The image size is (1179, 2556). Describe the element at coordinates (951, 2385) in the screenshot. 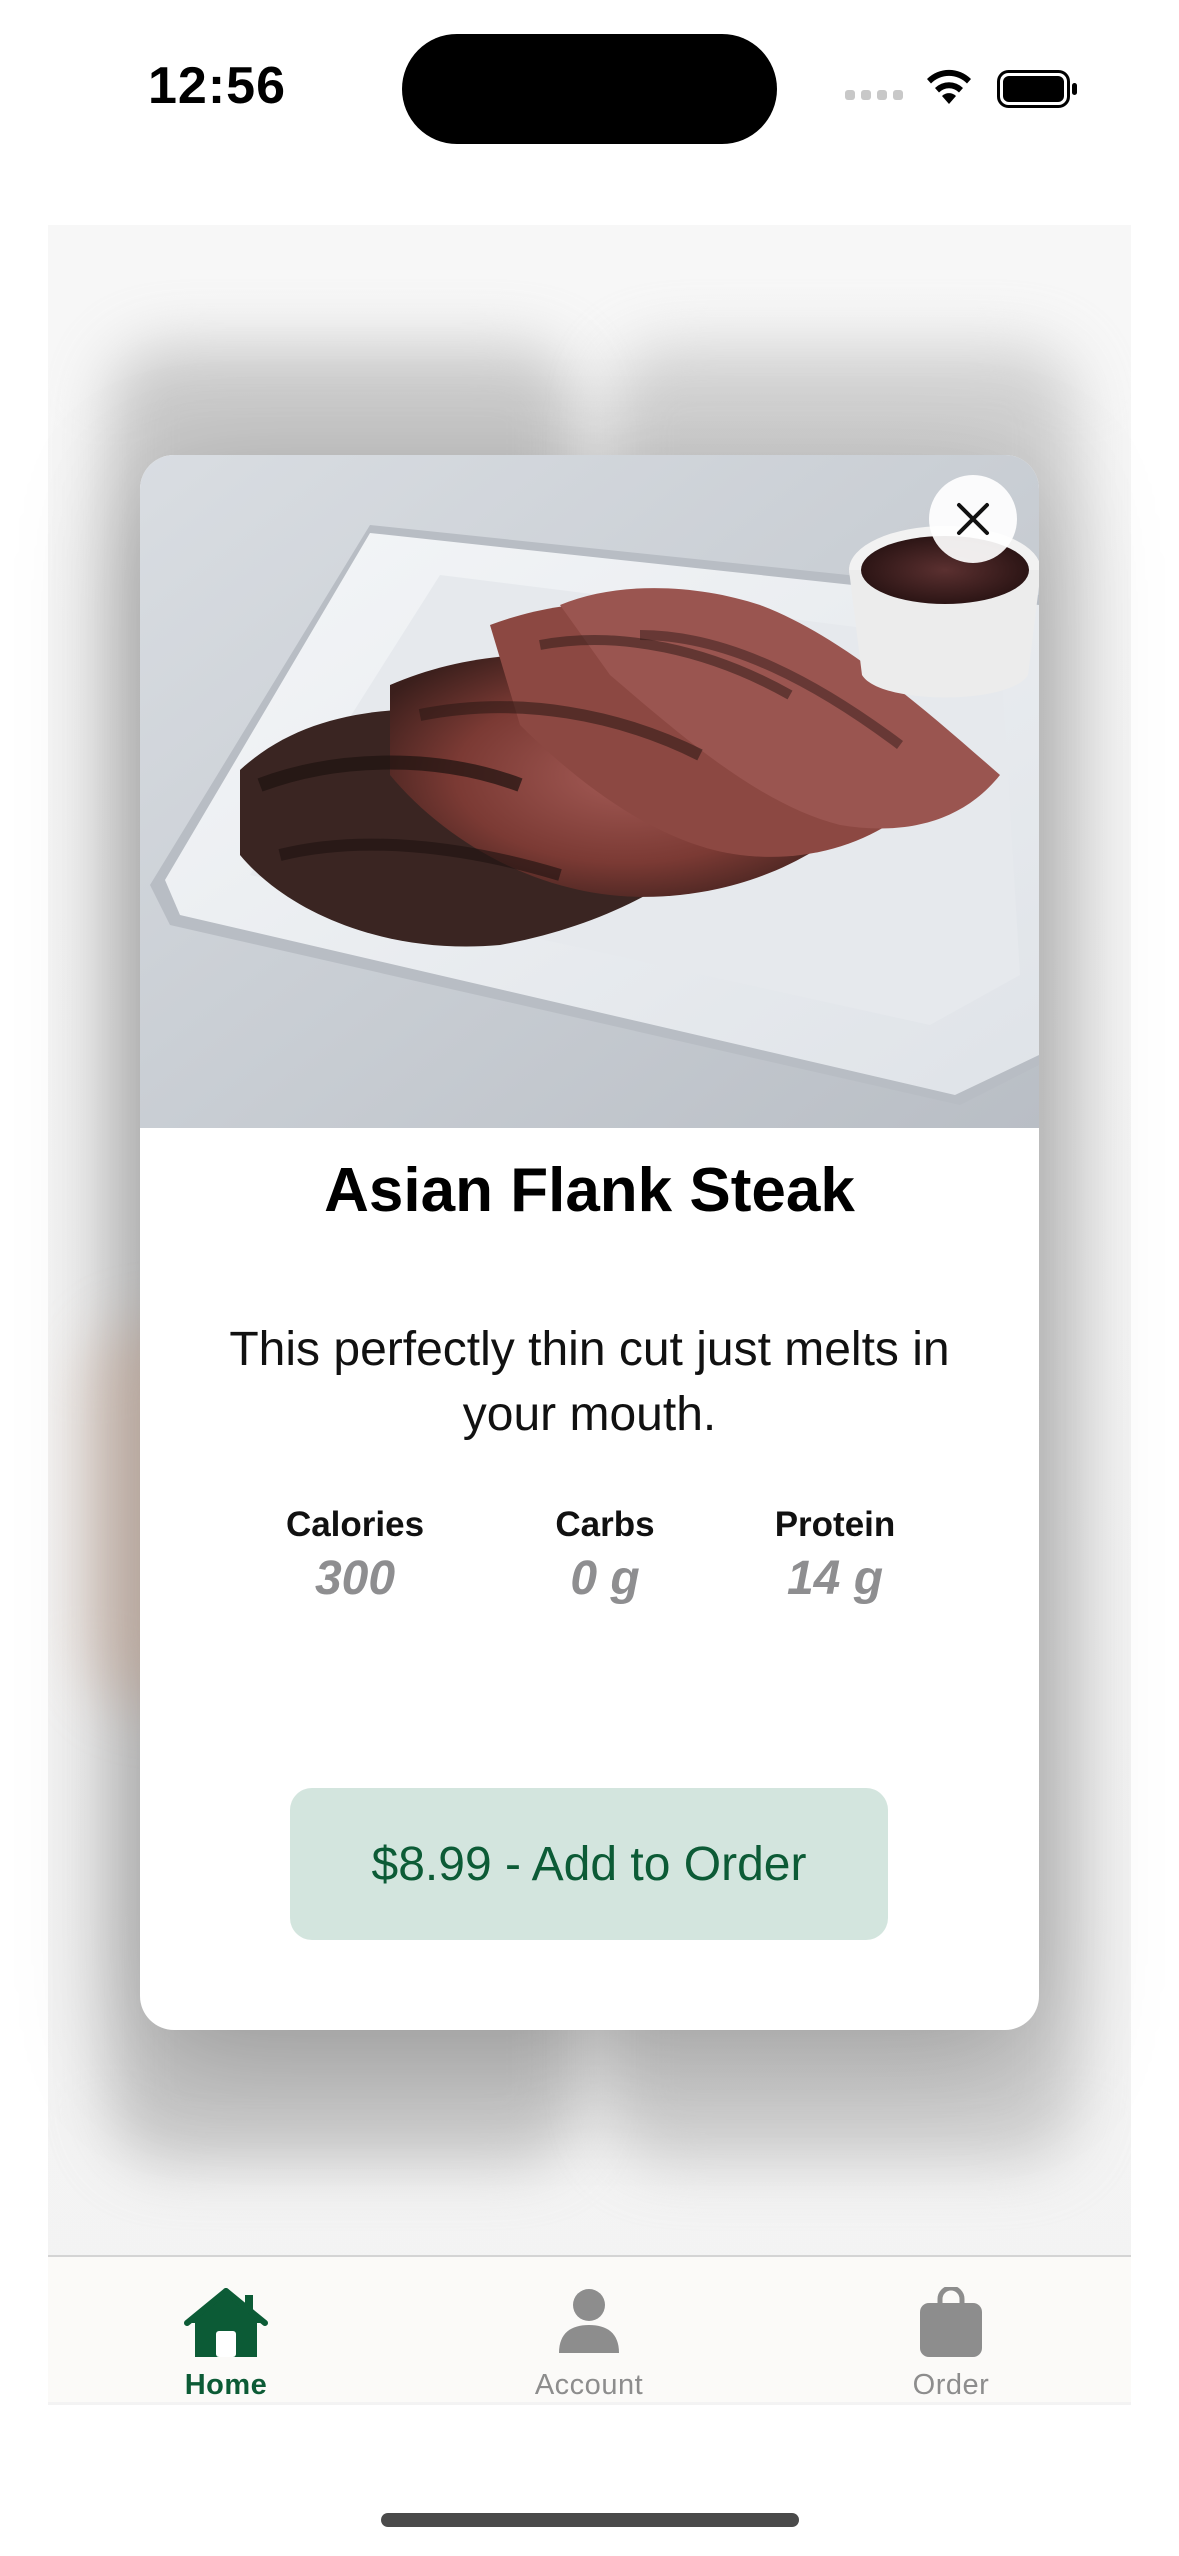

I see `tab-order-label: Order` at that location.